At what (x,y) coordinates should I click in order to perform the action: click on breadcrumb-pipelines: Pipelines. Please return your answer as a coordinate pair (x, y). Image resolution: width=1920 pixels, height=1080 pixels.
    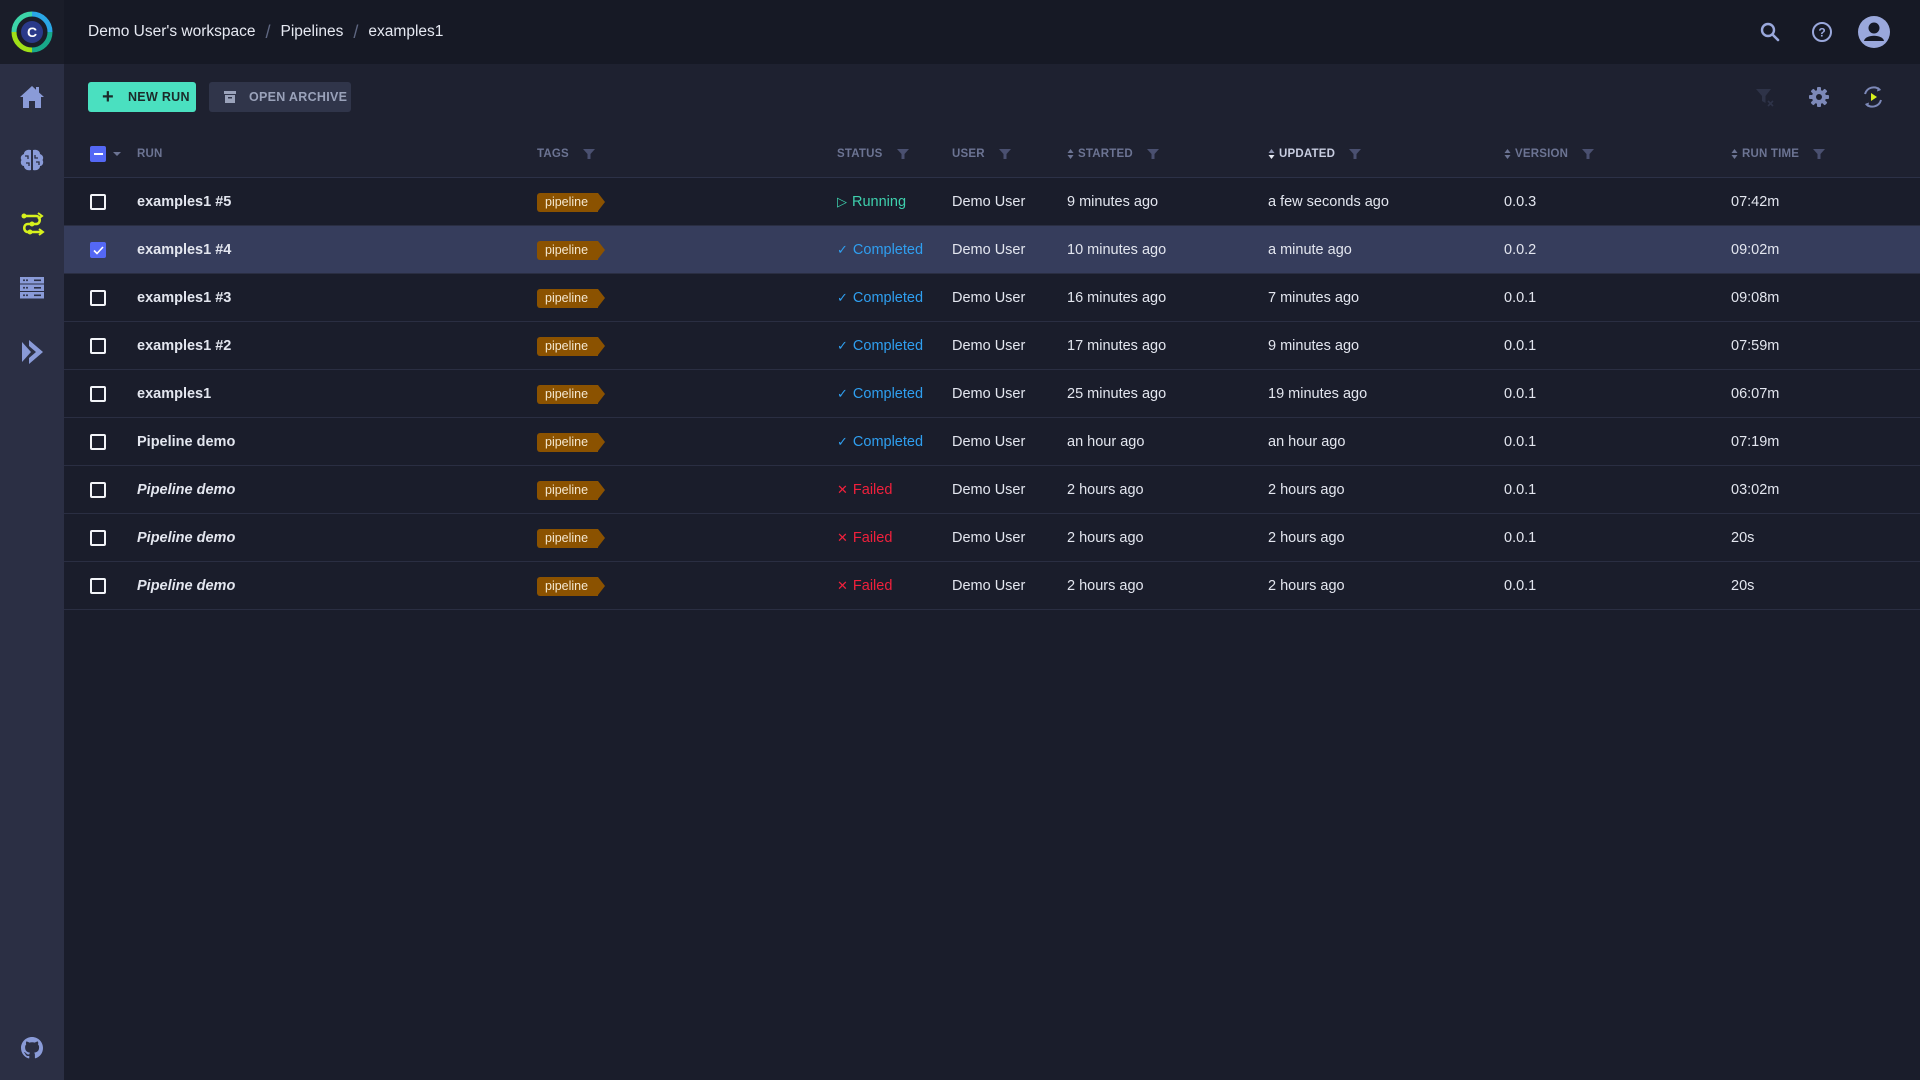
    Looking at the image, I should click on (312, 32).